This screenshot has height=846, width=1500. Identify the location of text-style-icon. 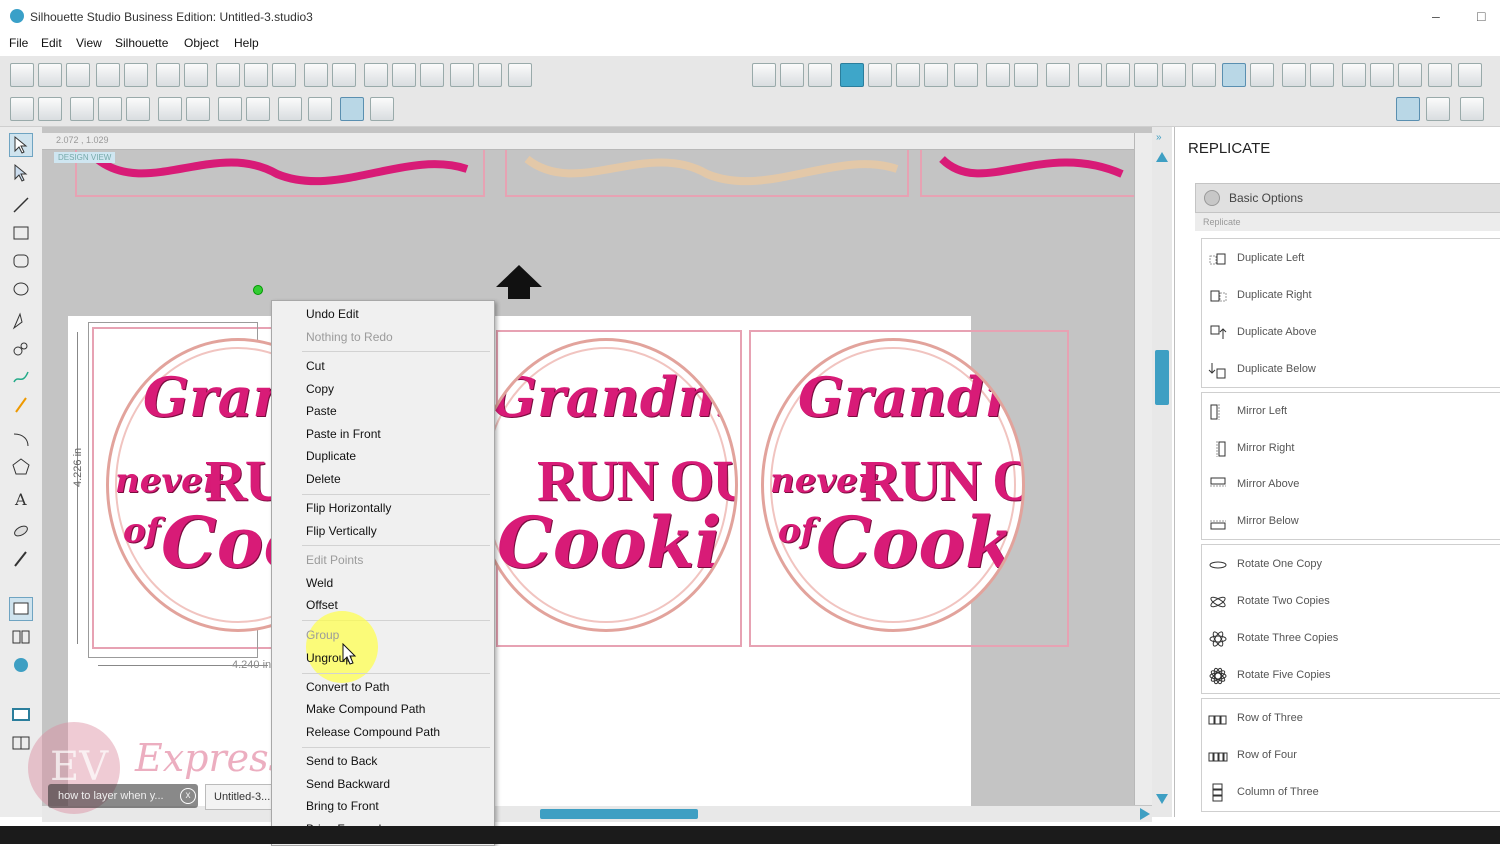
(1058, 75).